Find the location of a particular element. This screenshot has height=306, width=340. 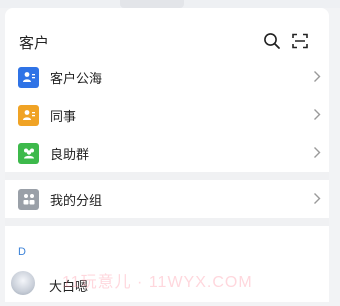

menu-item-my-groups: 我的分组 is located at coordinates (167, 199).